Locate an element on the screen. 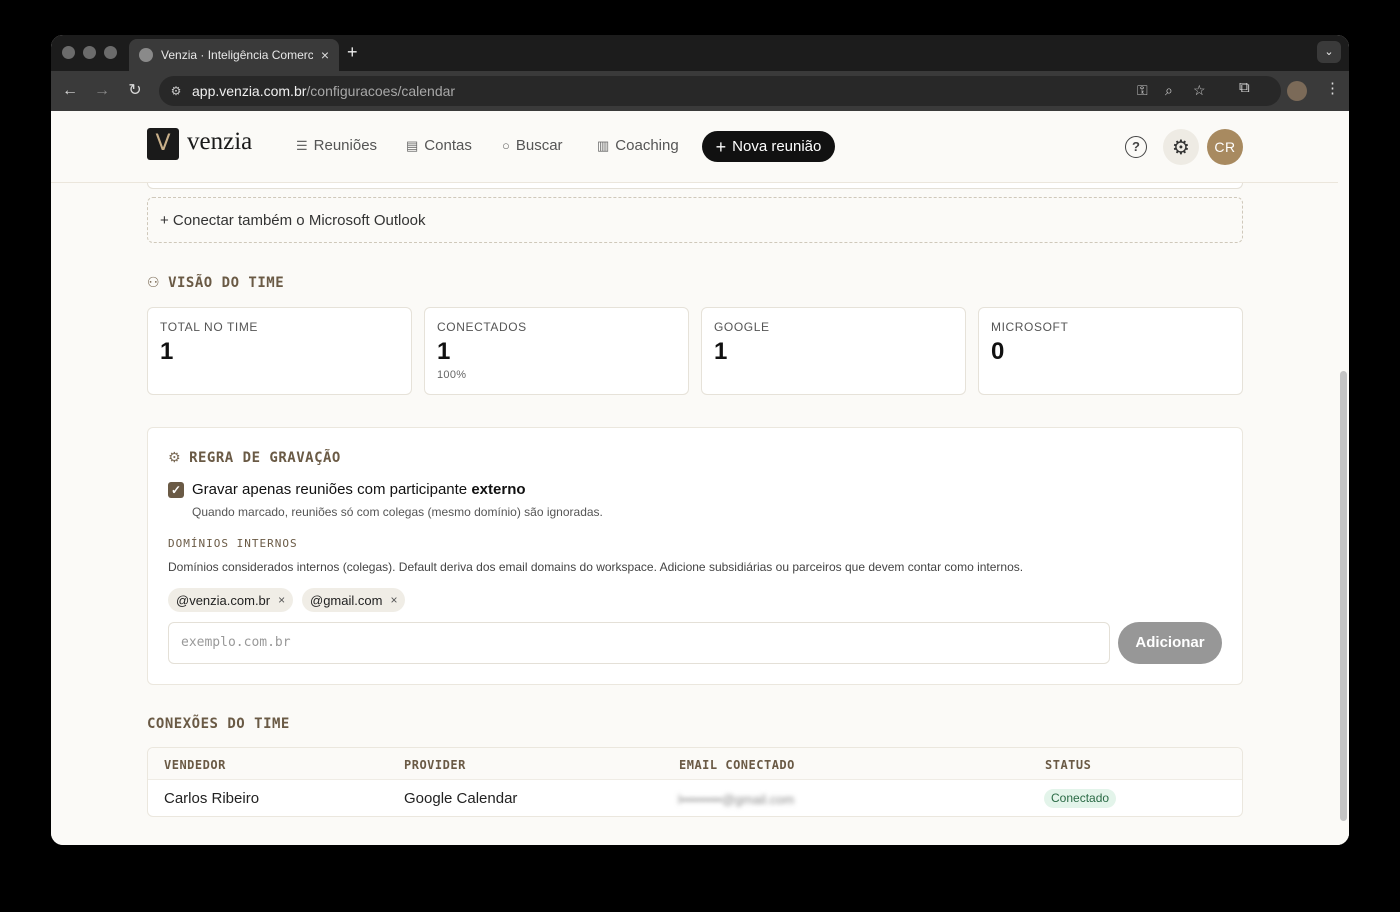 This screenshot has height=912, width=1400. window-minimize-dot is located at coordinates (89, 52).